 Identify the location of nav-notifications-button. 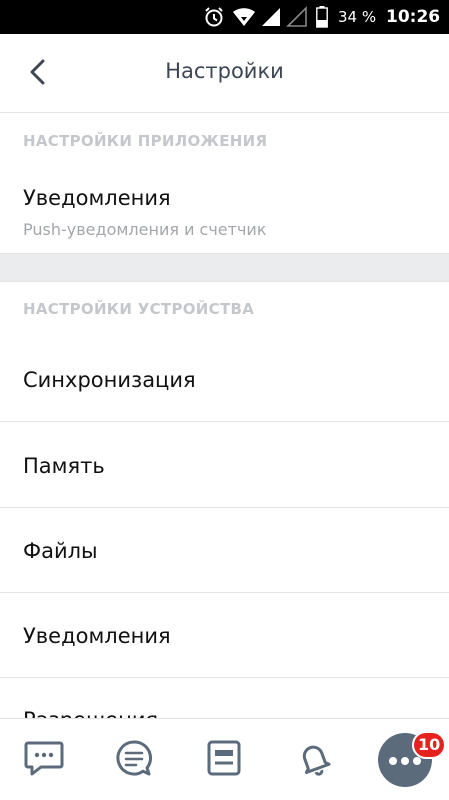
(314, 760).